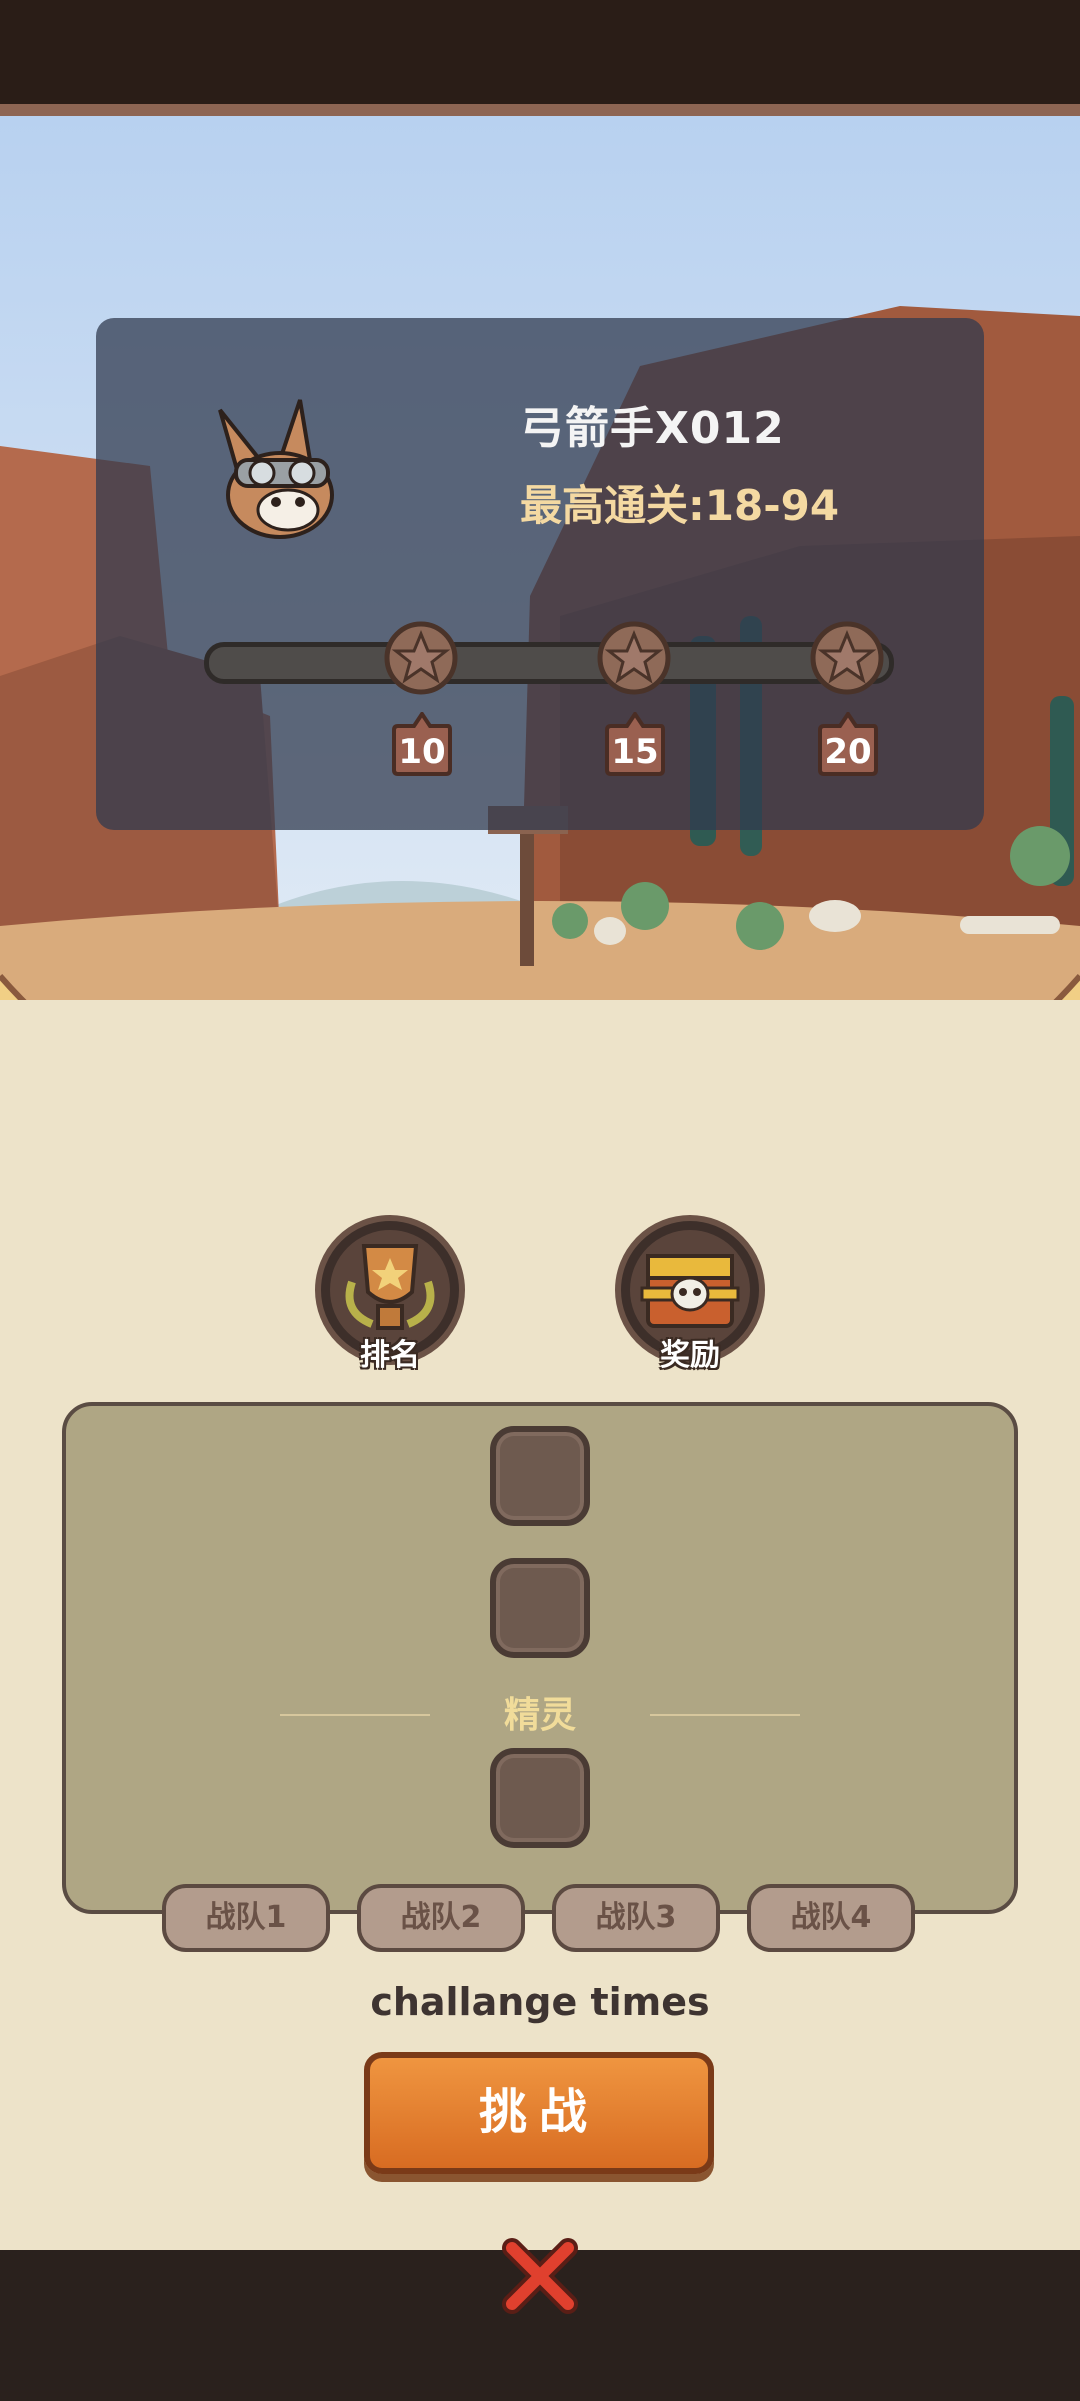 Image resolution: width=1080 pixels, height=2401 pixels. Describe the element at coordinates (285, 470) in the screenshot. I see `fox-pilot-avatar-icon` at that location.